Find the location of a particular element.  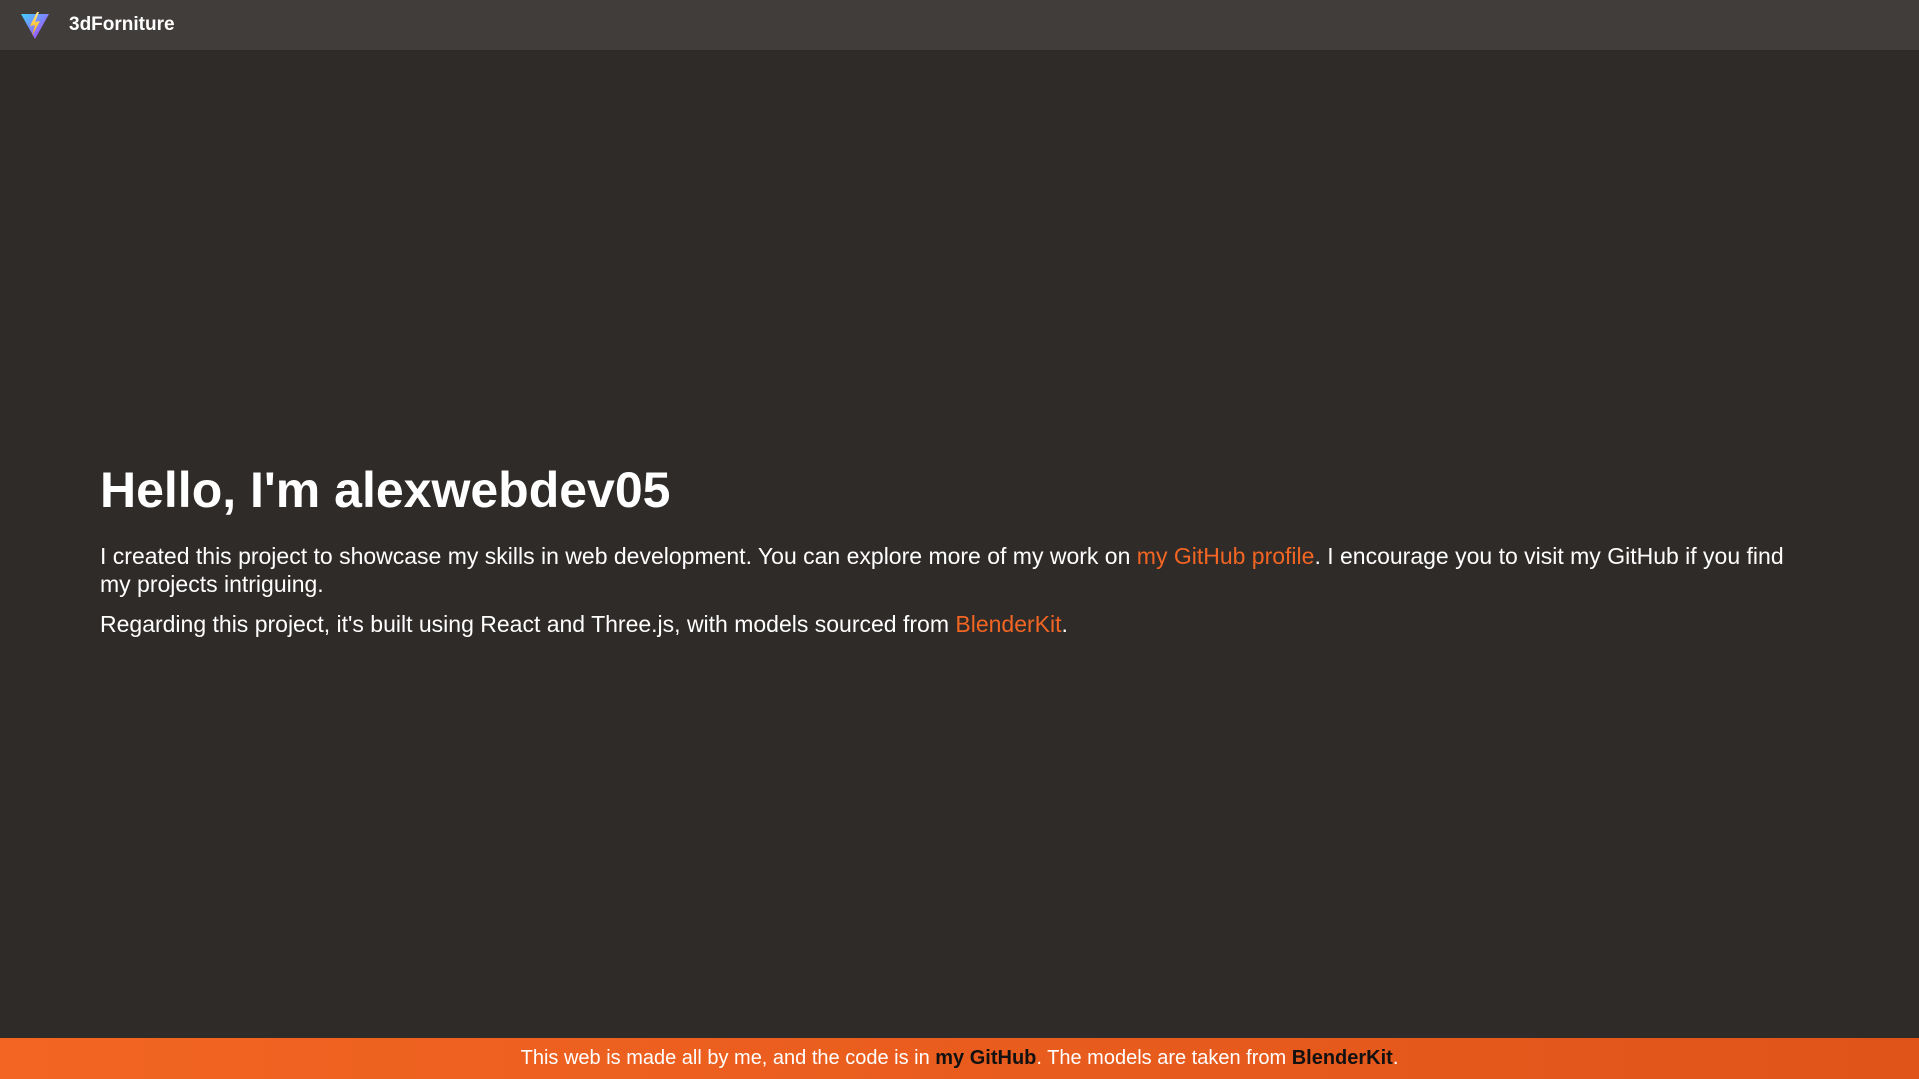

footer-github-link: my GitHub is located at coordinates (985, 1058).